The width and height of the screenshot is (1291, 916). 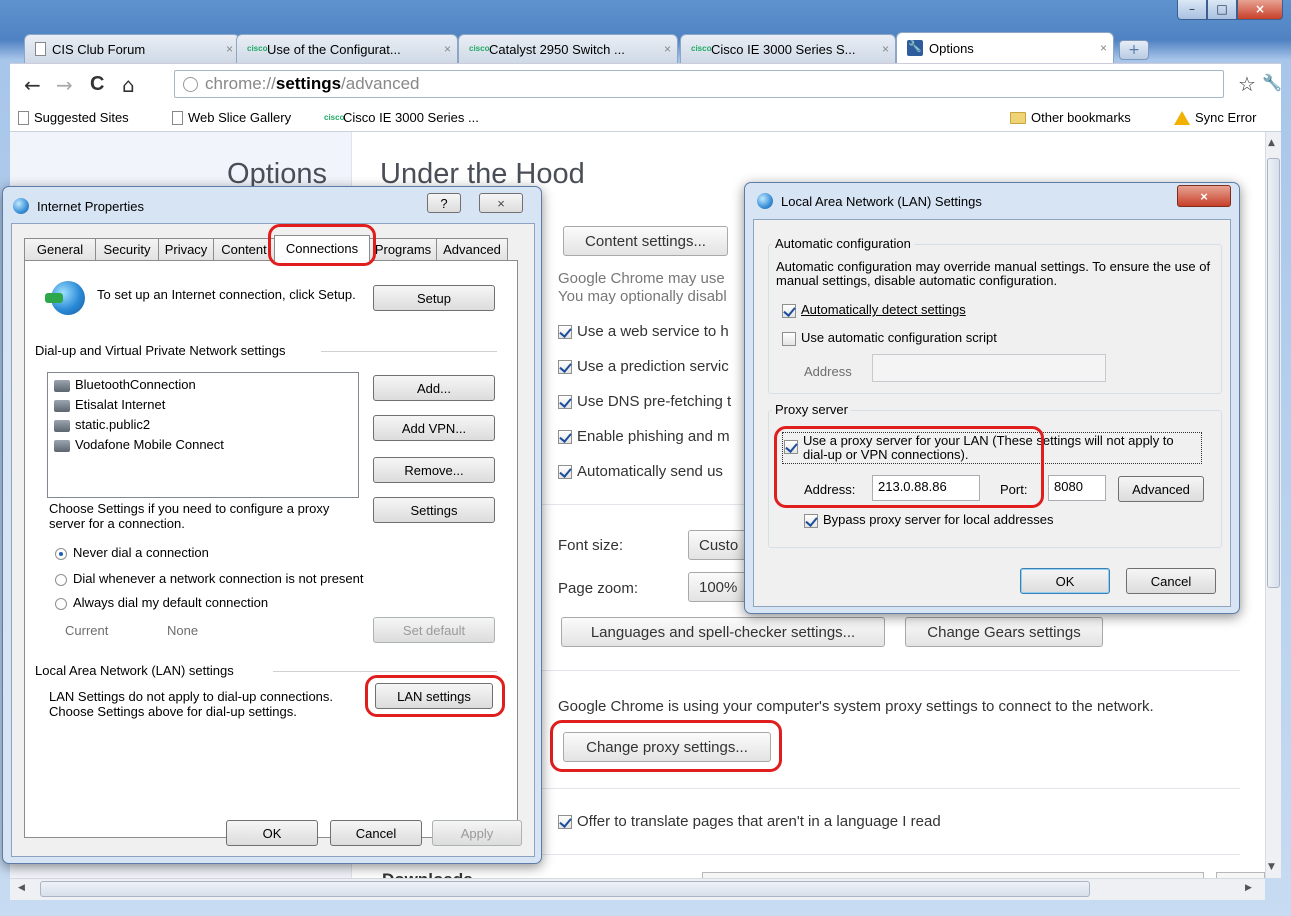 What do you see at coordinates (874, 310) in the screenshot?
I see `checkbox-auto-detect: Automatically detect settings` at bounding box center [874, 310].